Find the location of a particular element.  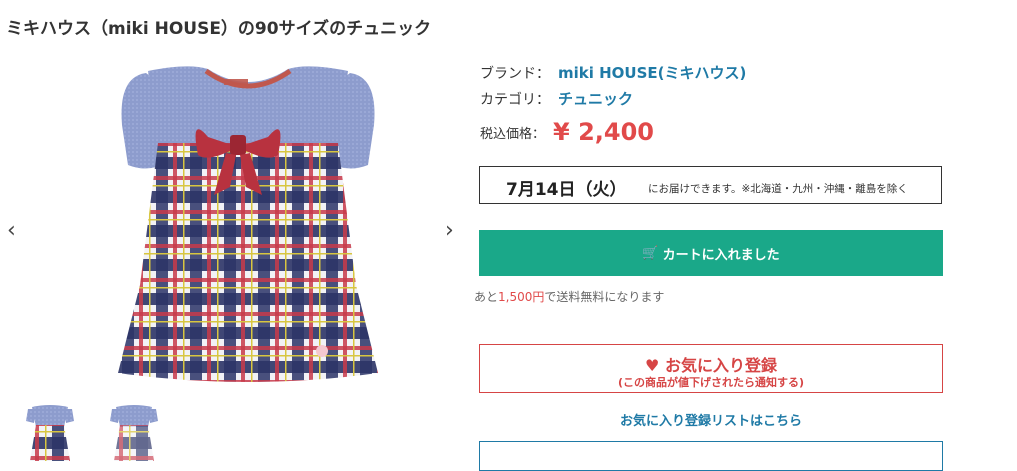

shipping-suffix: で送料無料になります is located at coordinates (604, 297).